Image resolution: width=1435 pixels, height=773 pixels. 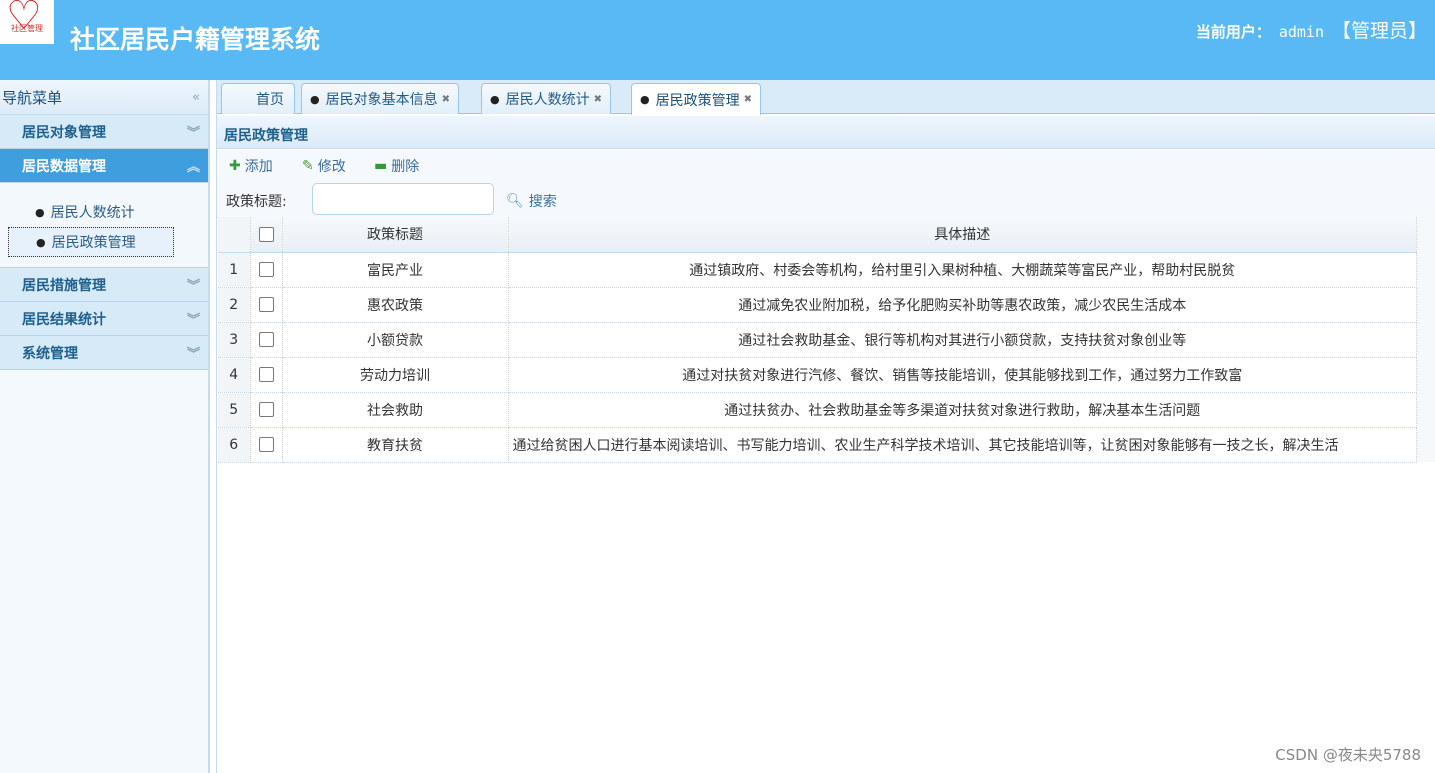 I want to click on table-row: 3 小额贷款 通过社会救助基金、银行等机构对其进行小额贷款，支持扶贫对象创业等, so click(x=817, y=340).